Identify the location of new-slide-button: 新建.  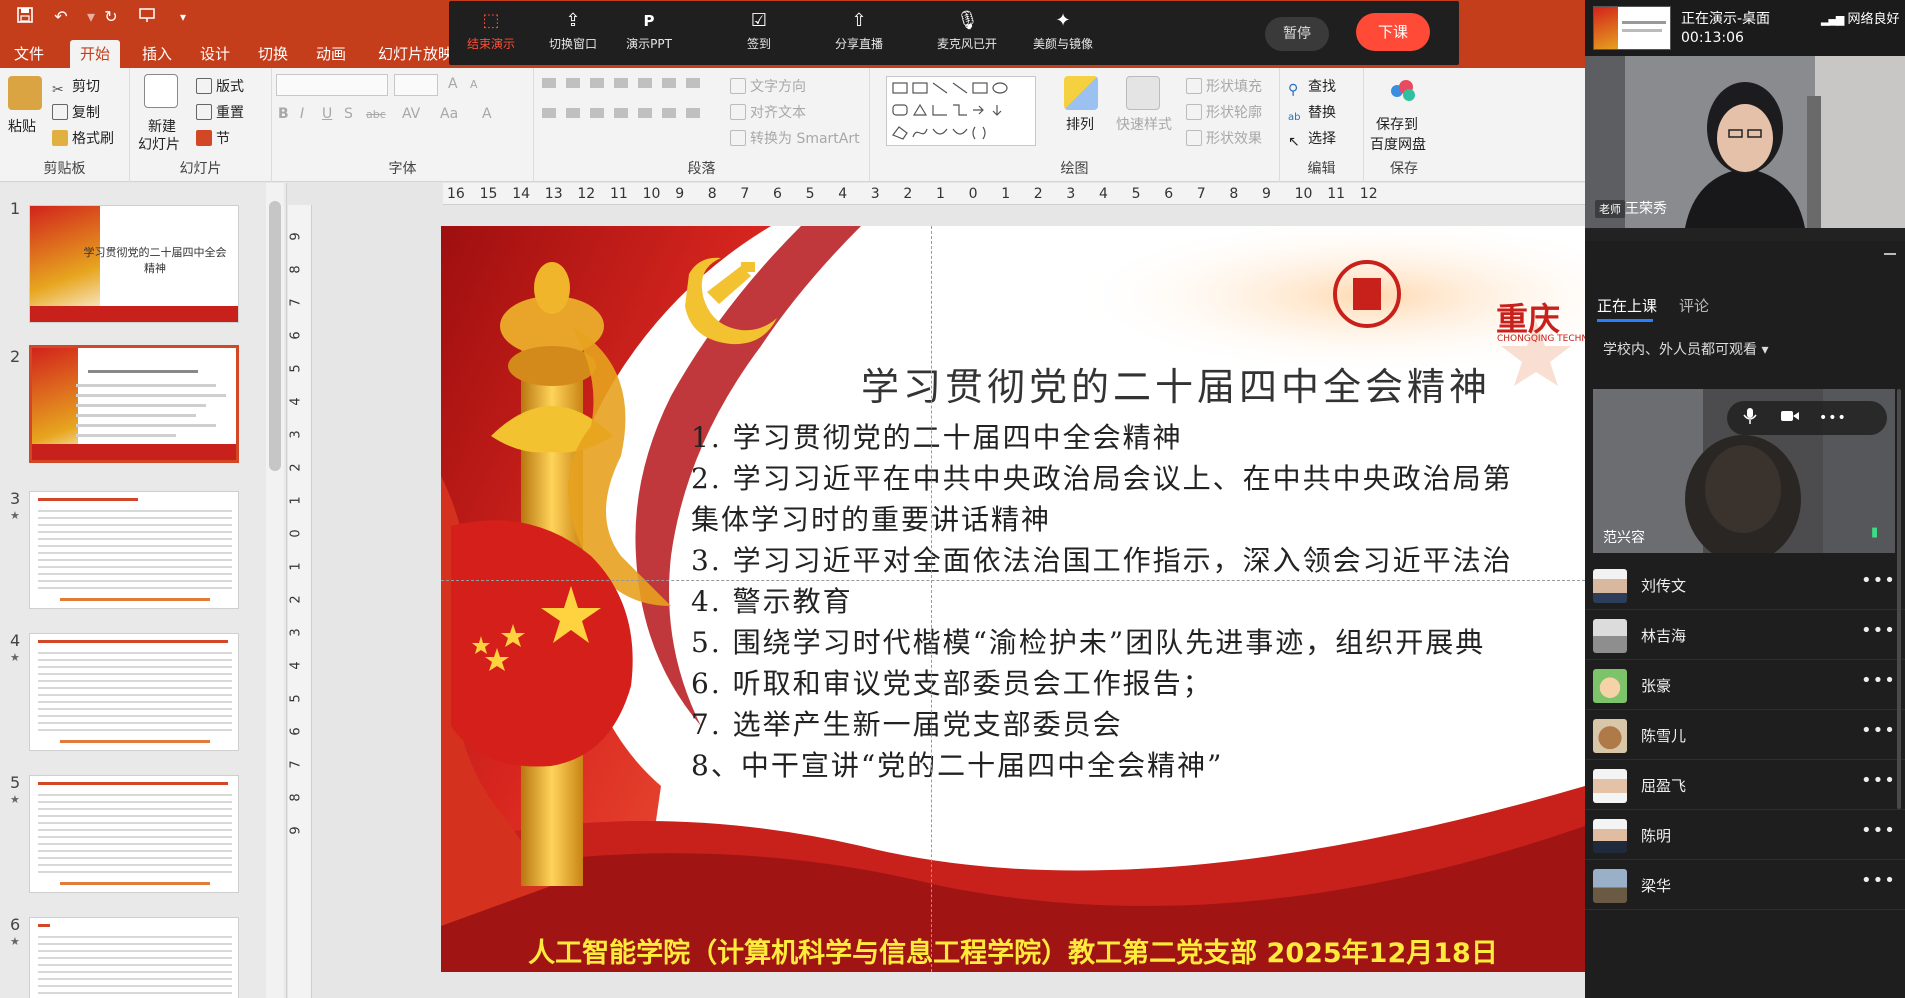
(162, 126).